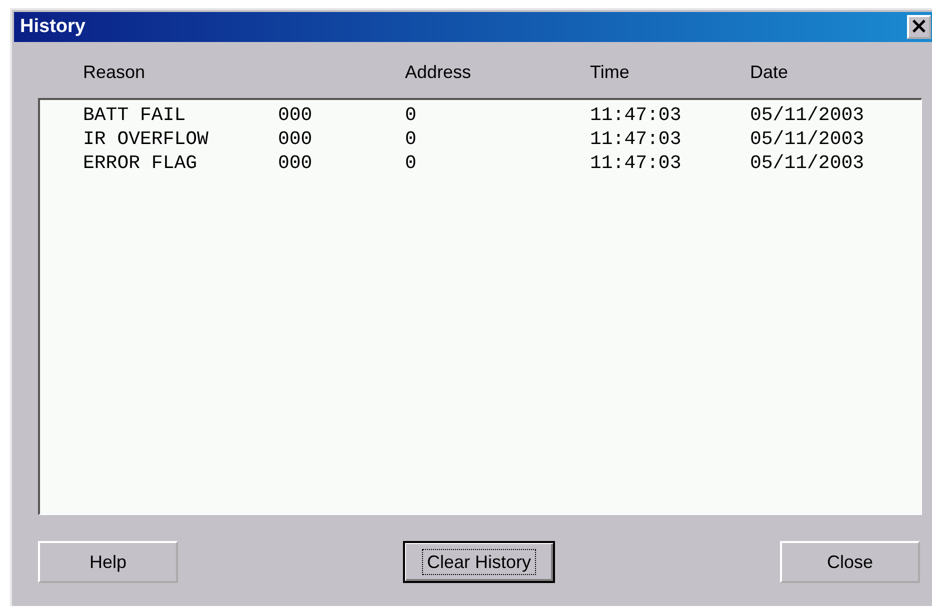  Describe the element at coordinates (108, 562) in the screenshot. I see `dialog-button: Help` at that location.